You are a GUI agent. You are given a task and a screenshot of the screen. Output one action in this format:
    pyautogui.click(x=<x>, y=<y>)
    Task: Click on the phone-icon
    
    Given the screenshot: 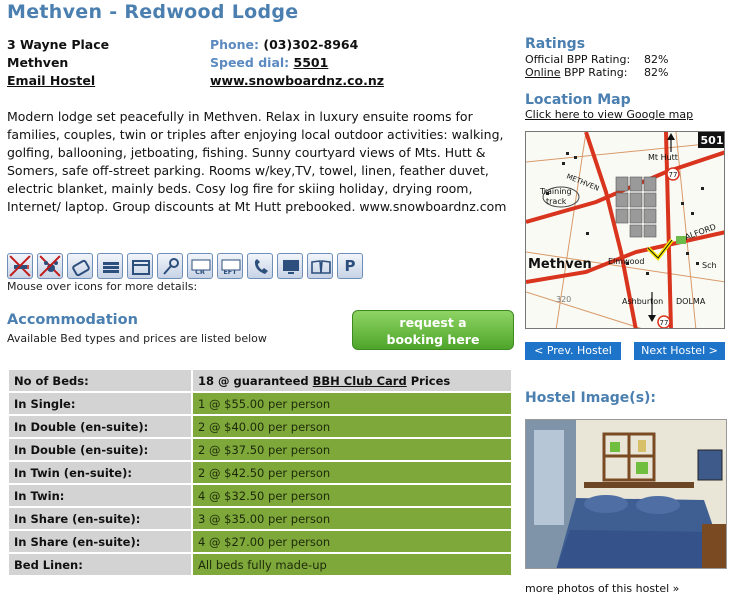 What is the action you would take?
    pyautogui.click(x=260, y=266)
    